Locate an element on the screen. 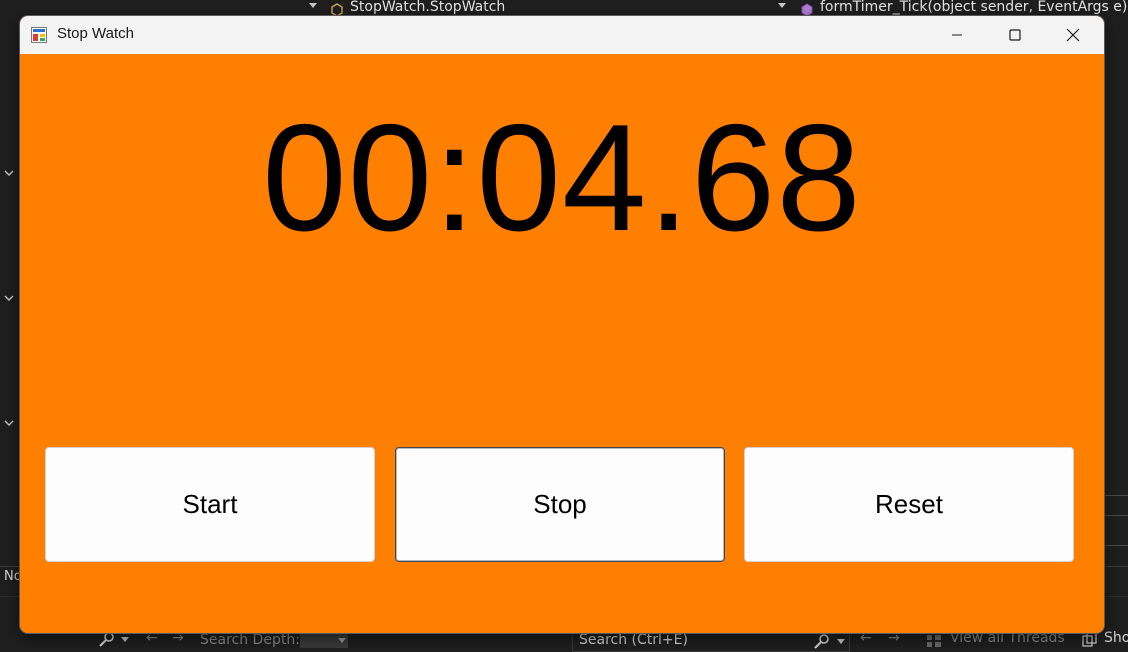 The image size is (1128, 652). window-titlebar: Stop Watch is located at coordinates (562, 35).